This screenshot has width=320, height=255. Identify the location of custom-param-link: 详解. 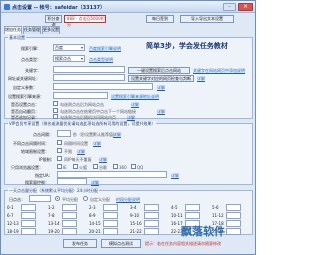
(161, 88).